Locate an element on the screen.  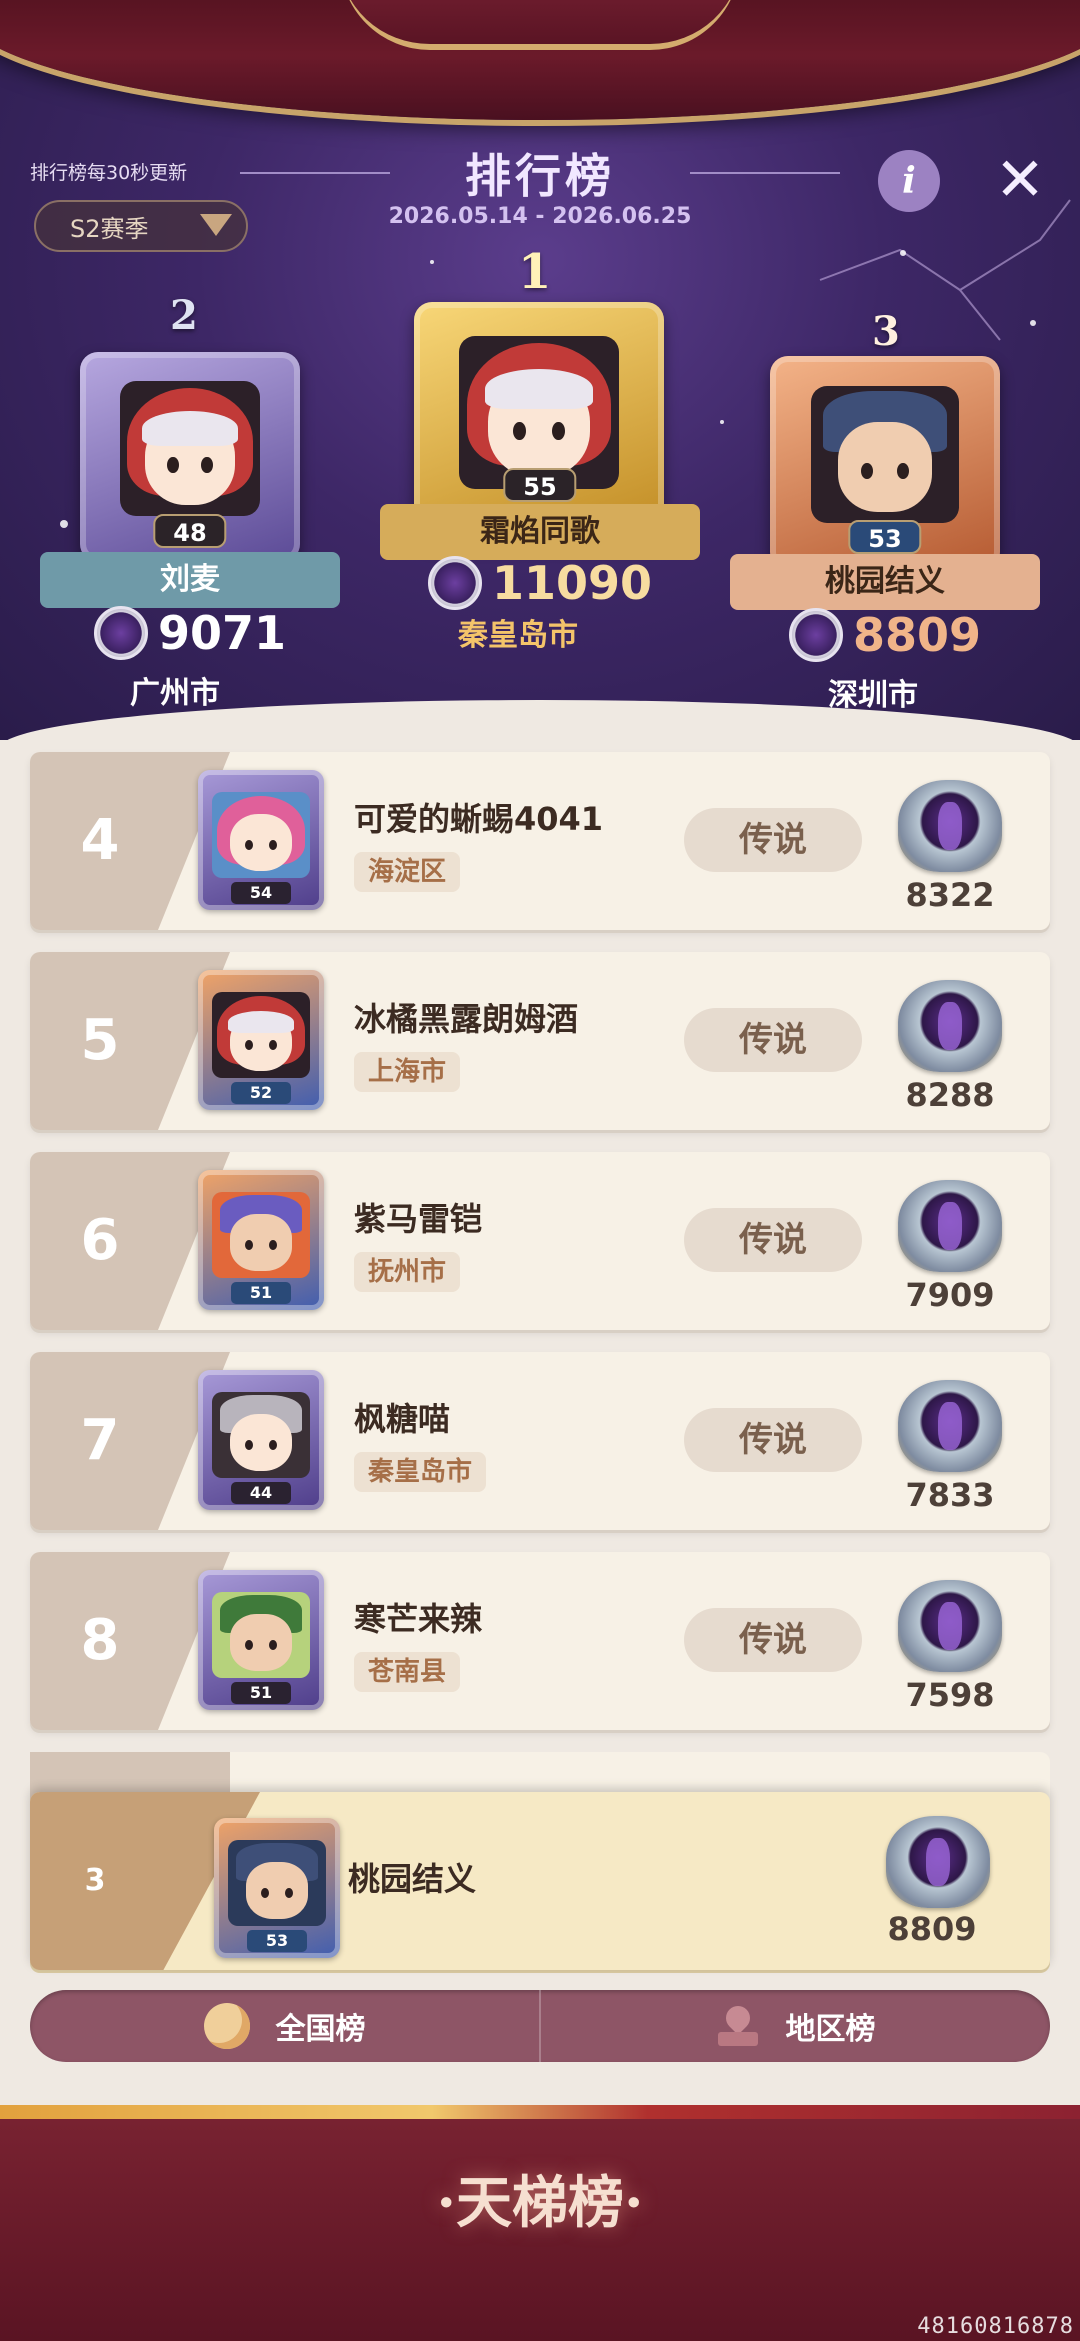
row-rank: 5 is located at coordinates (100, 1040).